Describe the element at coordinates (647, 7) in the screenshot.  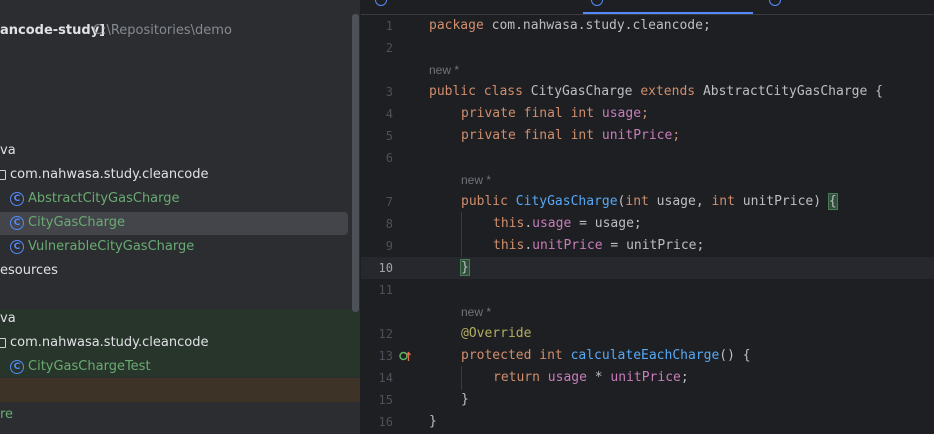
I see `editor-tab-bar` at that location.